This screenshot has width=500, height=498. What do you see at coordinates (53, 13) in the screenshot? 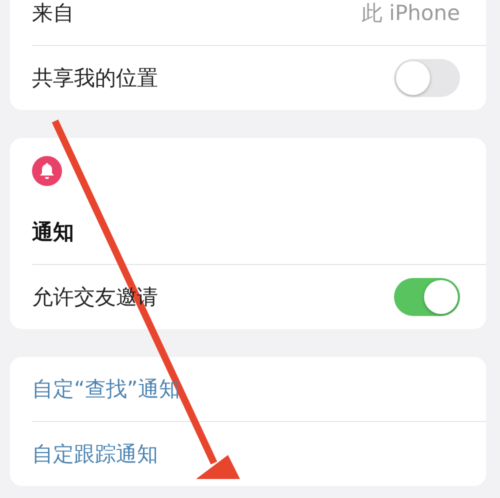
I see `row-label: 来自` at bounding box center [53, 13].